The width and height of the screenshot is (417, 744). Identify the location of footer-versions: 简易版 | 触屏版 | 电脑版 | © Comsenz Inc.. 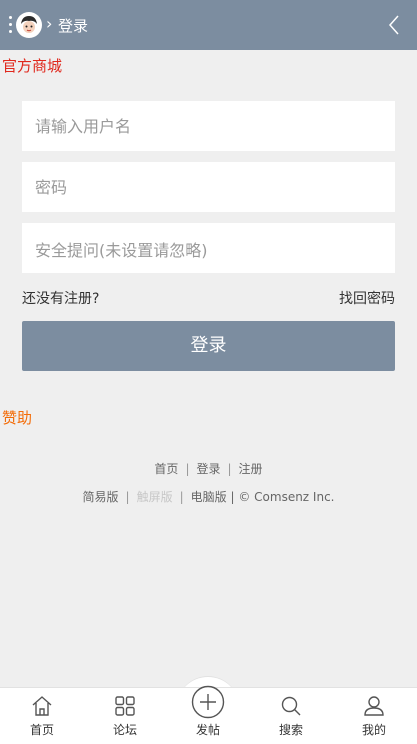
(208, 496).